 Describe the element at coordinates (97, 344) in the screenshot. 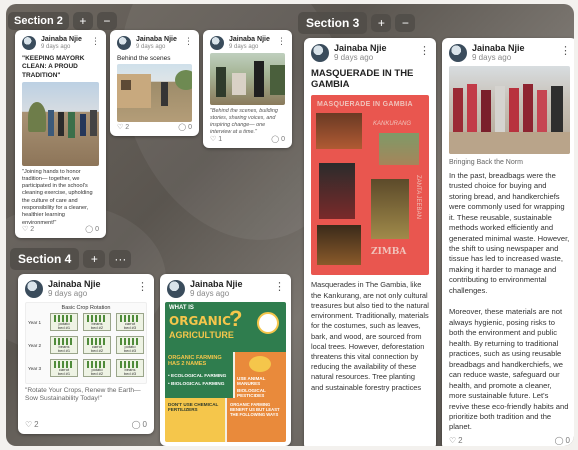

I see `crop-bed: carrot bed #2` at that location.